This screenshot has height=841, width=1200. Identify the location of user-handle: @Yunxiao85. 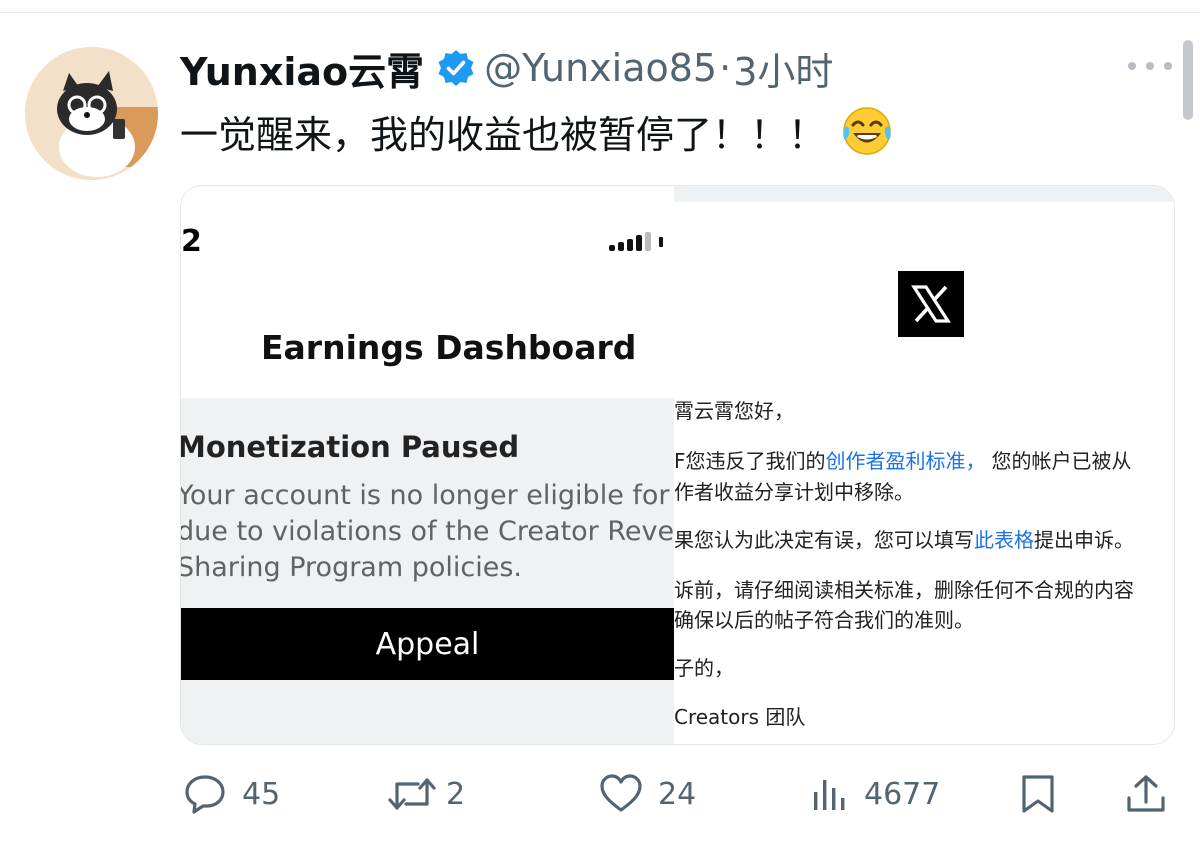
(600, 68).